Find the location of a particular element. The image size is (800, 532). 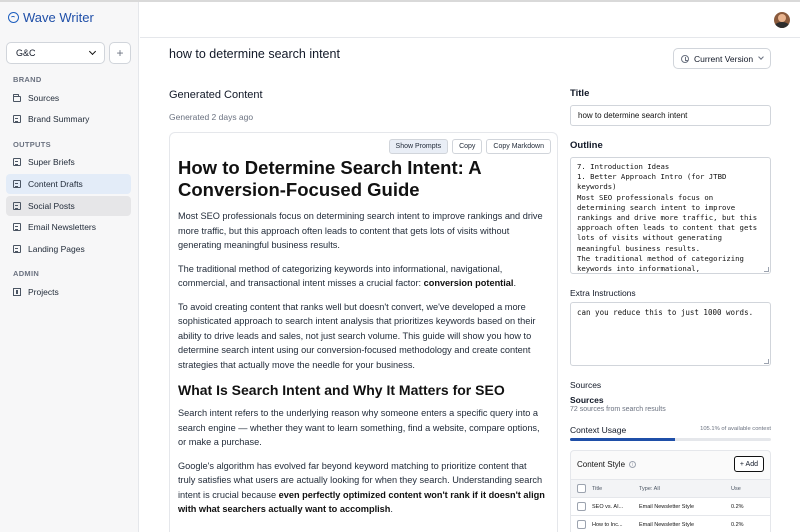

select-all-checkbox is located at coordinates (581, 488).